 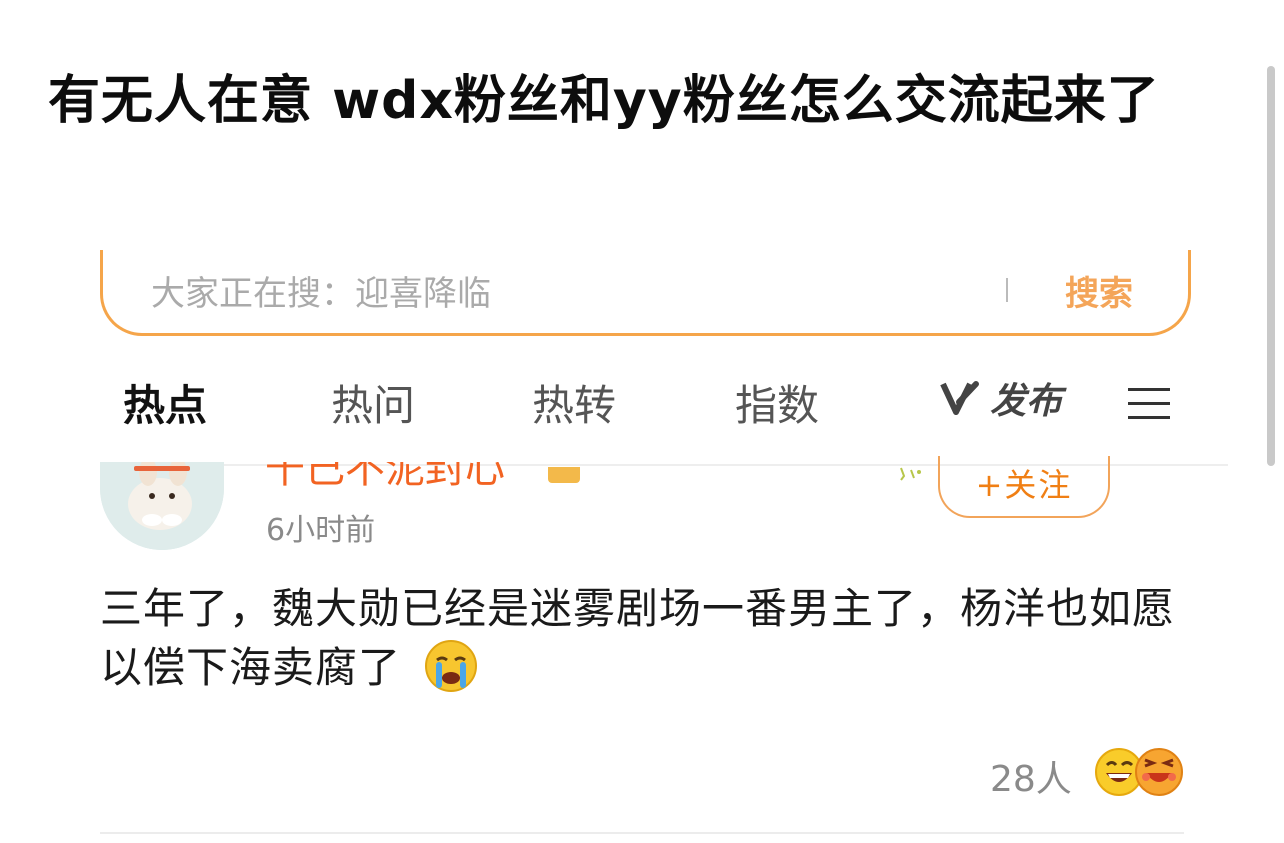 What do you see at coordinates (1007, 290) in the screenshot?
I see `search-divider` at bounding box center [1007, 290].